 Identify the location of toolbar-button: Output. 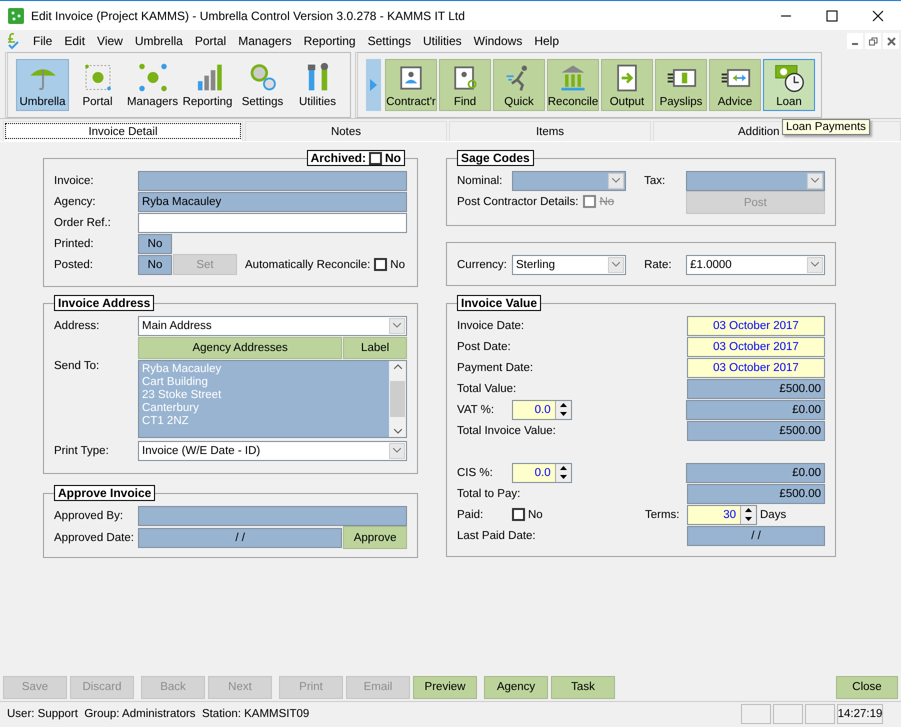
(627, 85).